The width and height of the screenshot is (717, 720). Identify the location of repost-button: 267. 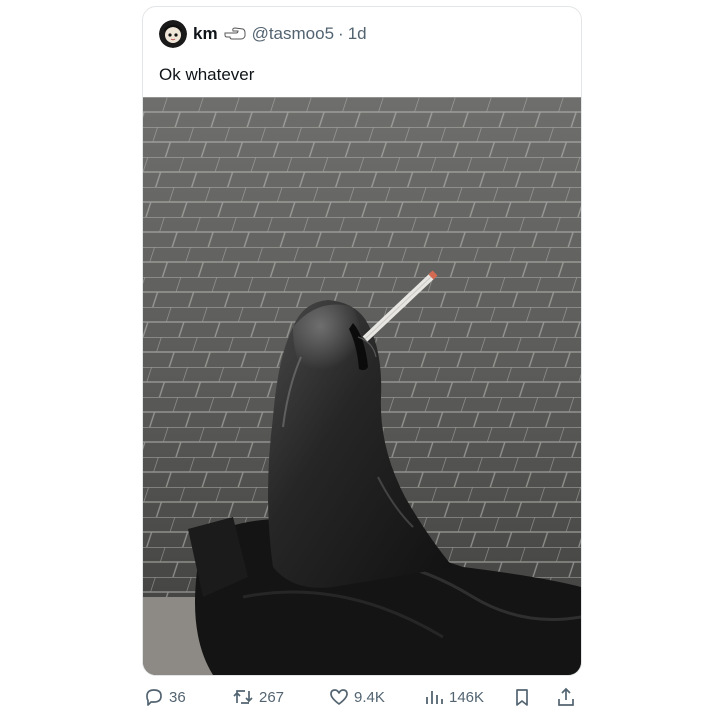
(258, 697).